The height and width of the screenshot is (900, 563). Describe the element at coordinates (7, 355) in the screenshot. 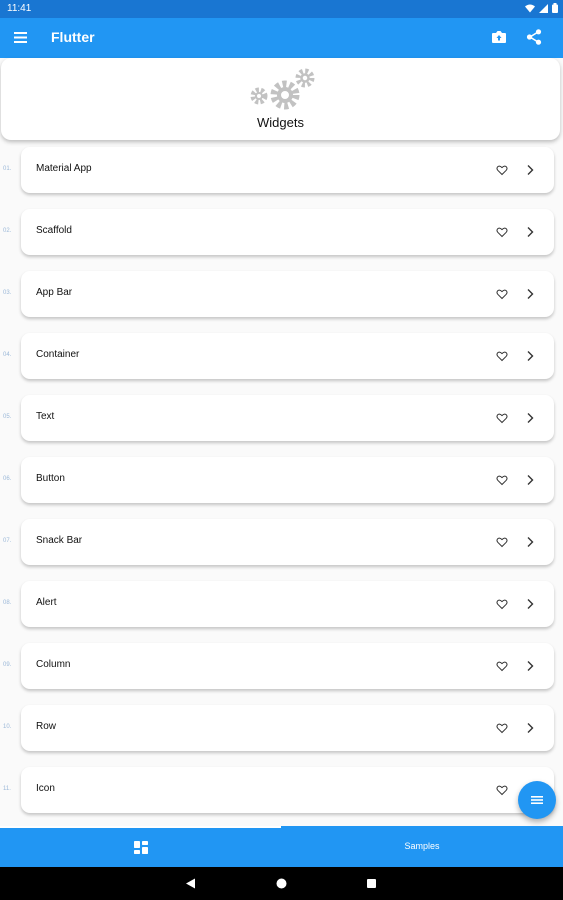

I see `item-number: 04.` at that location.